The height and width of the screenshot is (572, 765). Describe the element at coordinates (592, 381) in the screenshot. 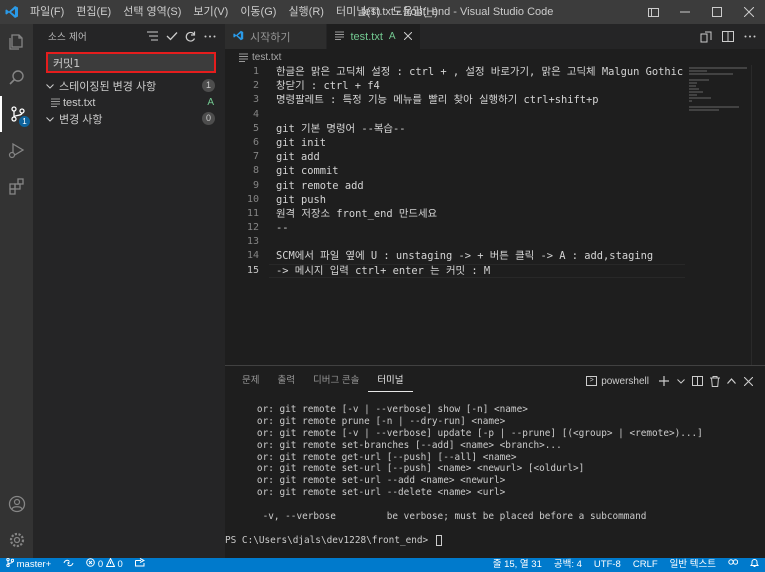

I see `terminal-icon: >` at that location.